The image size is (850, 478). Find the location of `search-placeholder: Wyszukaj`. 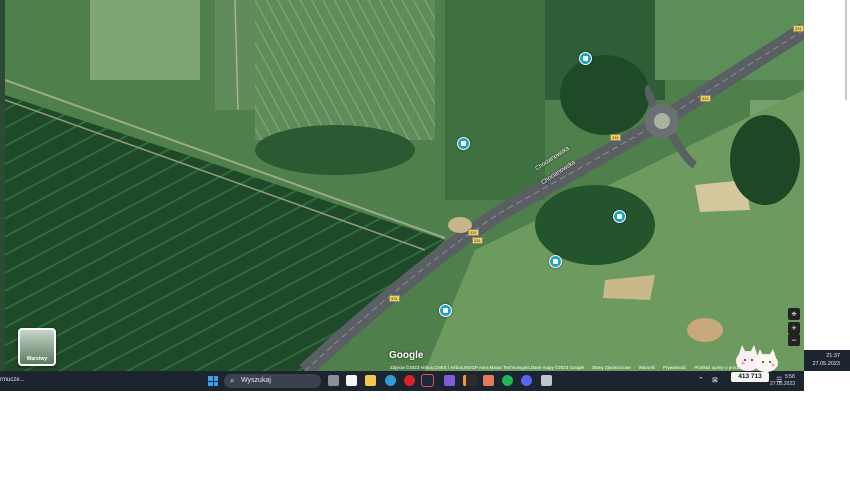

search-placeholder: Wyszukaj is located at coordinates (256, 380).